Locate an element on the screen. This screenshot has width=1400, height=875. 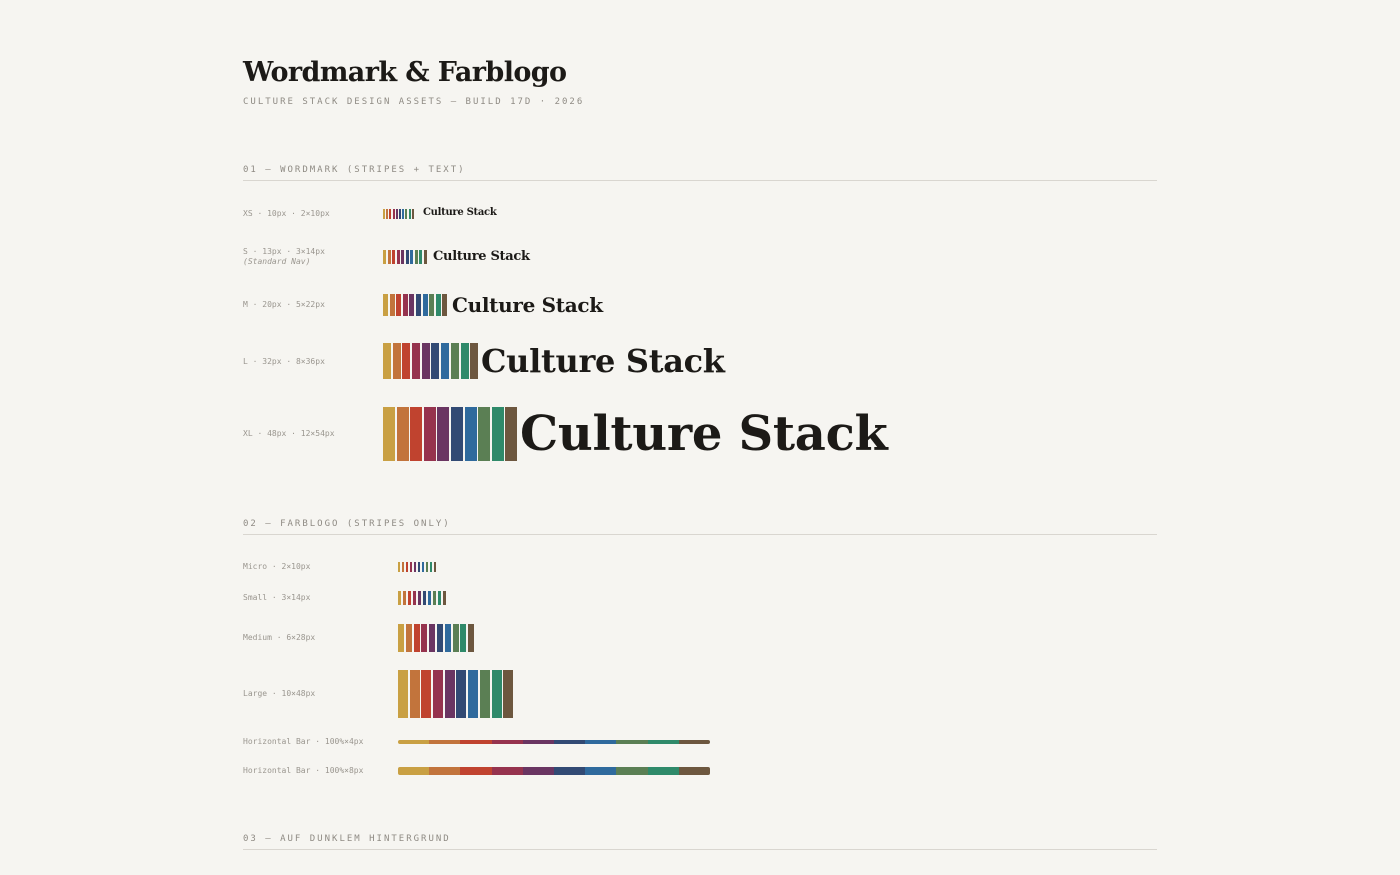
wordmark-s-text: Culture Stack is located at coordinates (481, 256).